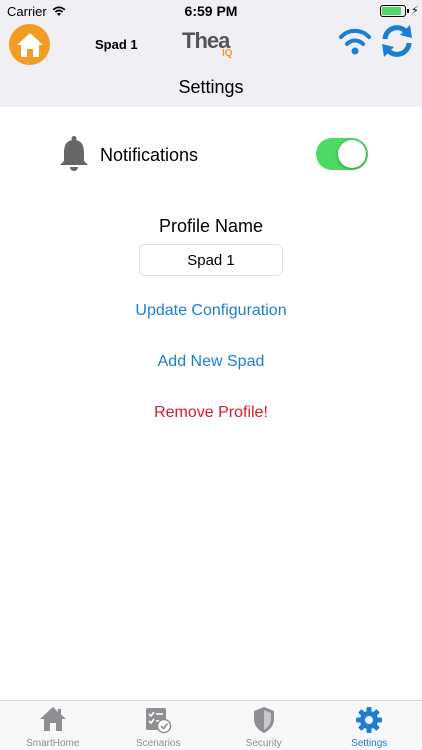 The width and height of the screenshot is (422, 750). What do you see at coordinates (211, 311) in the screenshot?
I see `update-configuration-button: Update Configuration` at bounding box center [211, 311].